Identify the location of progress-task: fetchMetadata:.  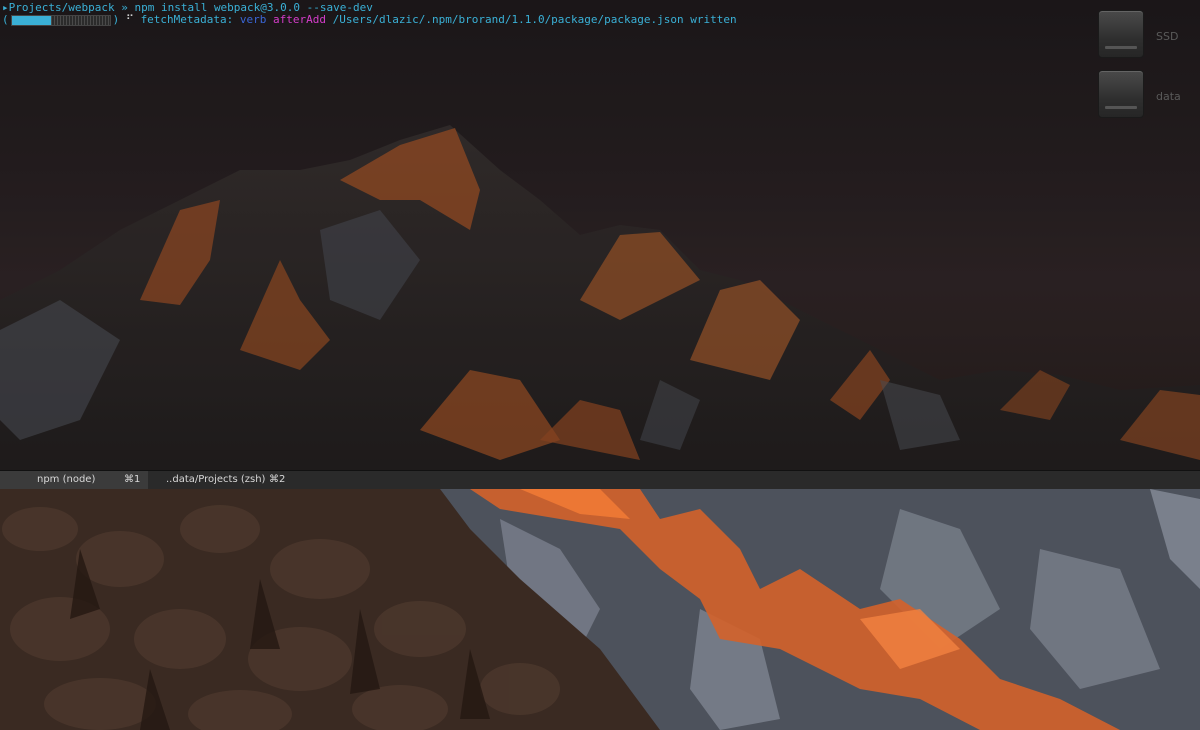
(187, 19).